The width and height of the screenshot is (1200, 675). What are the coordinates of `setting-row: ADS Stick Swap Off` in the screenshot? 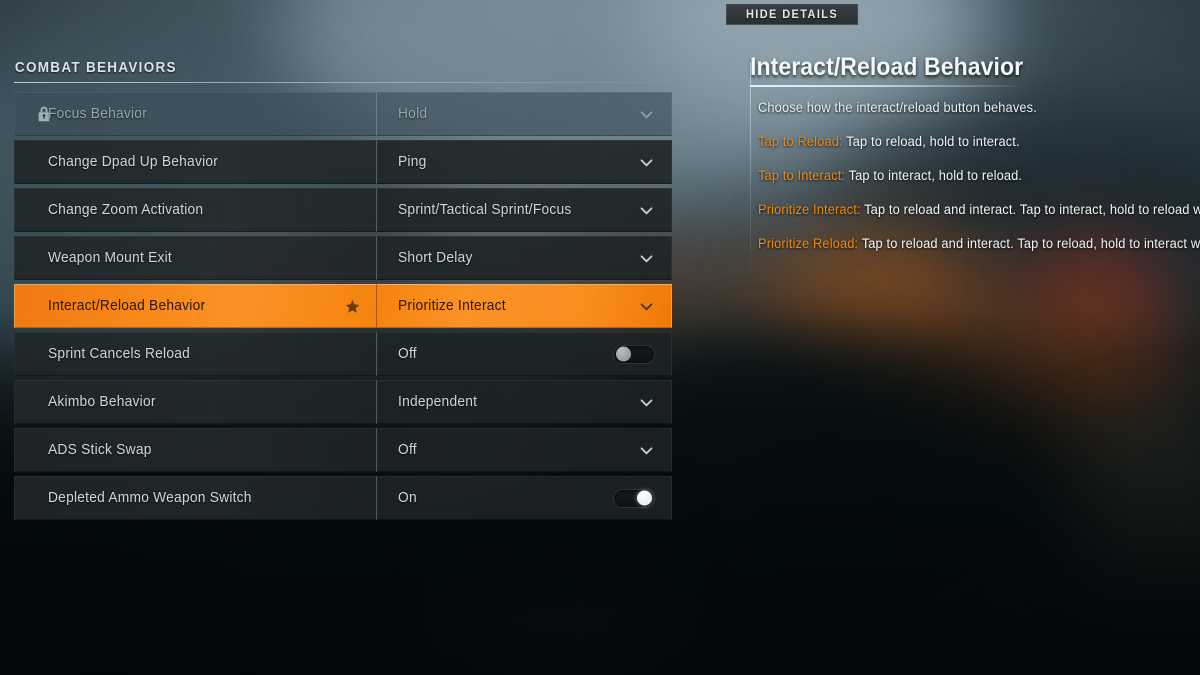 It's located at (343, 450).